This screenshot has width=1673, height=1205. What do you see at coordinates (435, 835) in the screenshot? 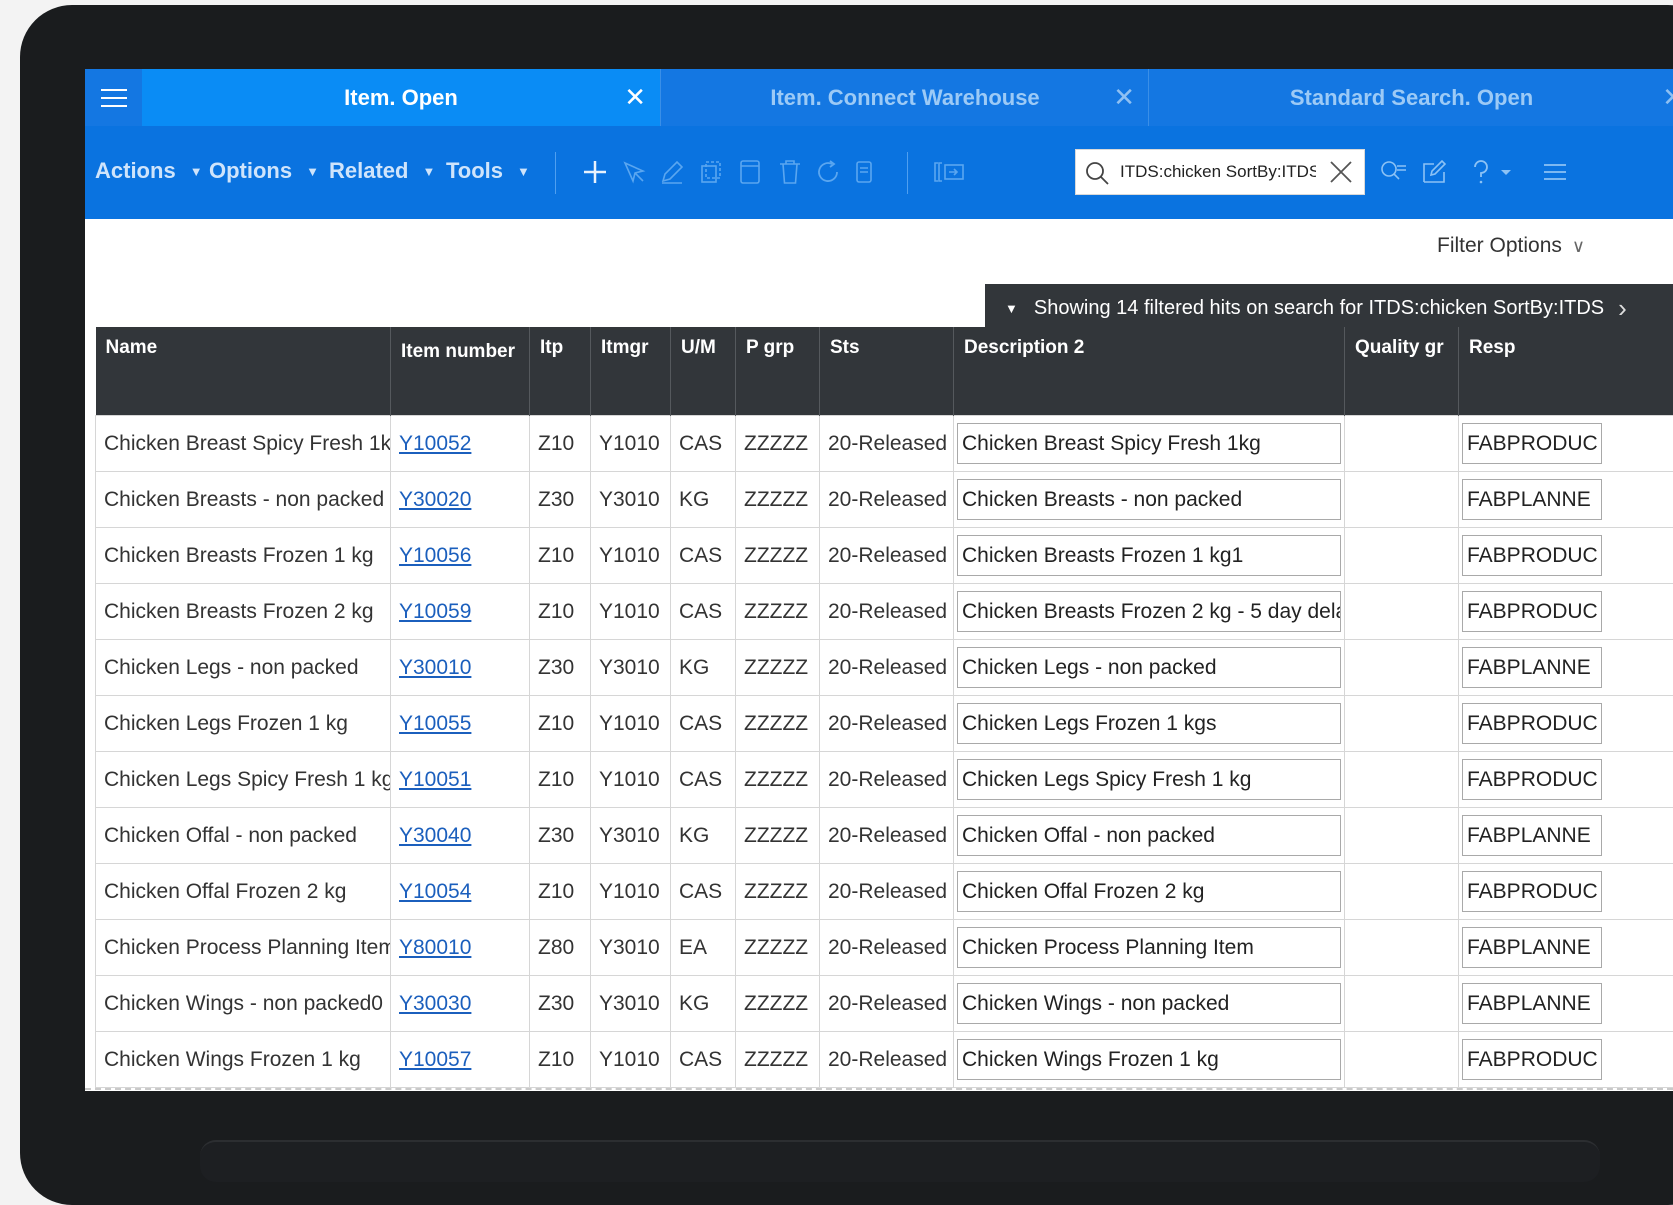
I see `item-number-link: Y30040` at bounding box center [435, 835].